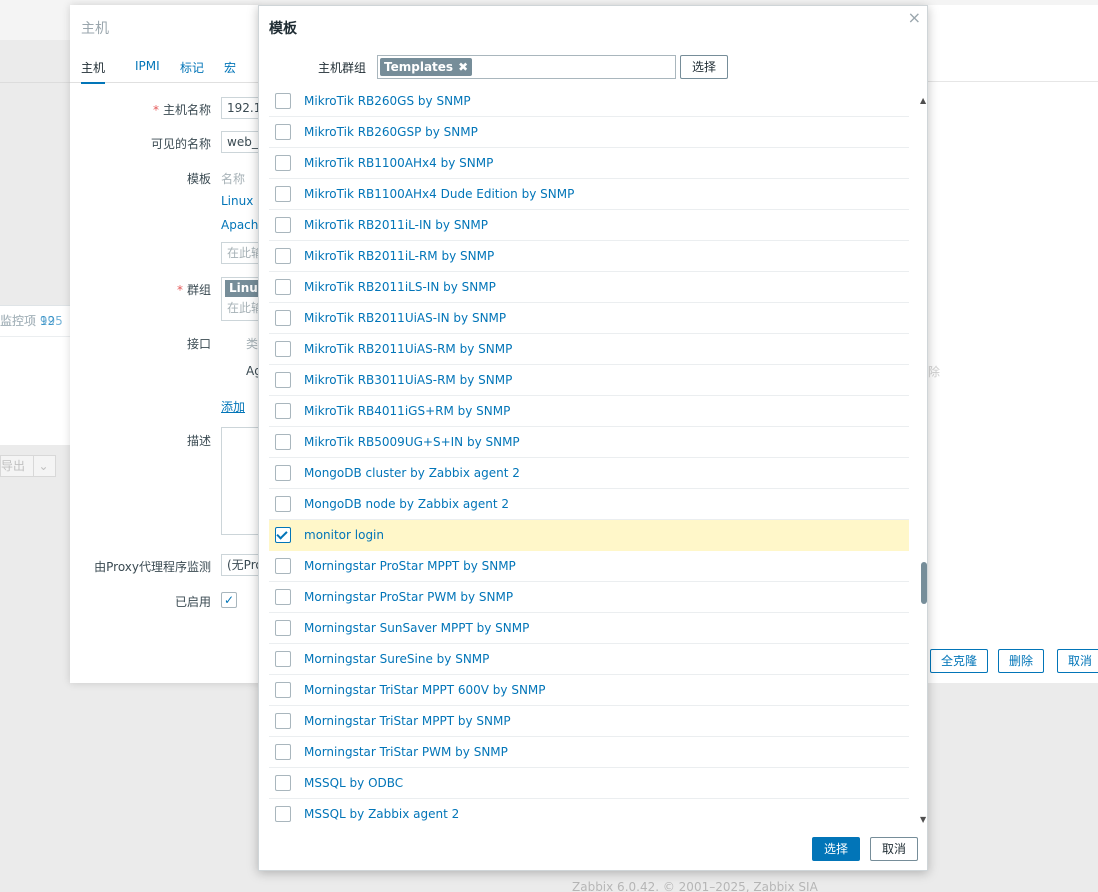 This screenshot has height=892, width=1098. I want to click on template-name-link: MikroTik RB2011iL-IN by SNMP, so click(396, 225).